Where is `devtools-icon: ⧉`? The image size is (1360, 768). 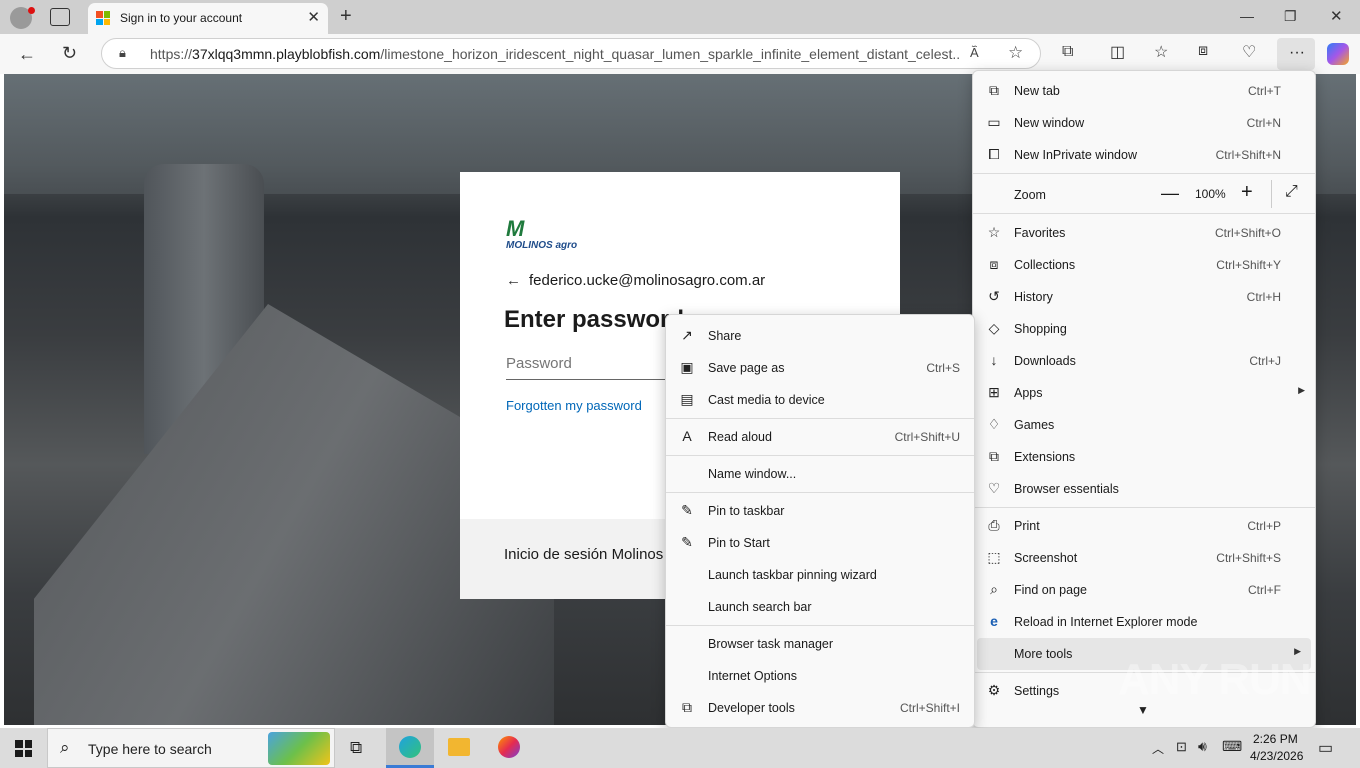 devtools-icon: ⧉ is located at coordinates (687, 707).